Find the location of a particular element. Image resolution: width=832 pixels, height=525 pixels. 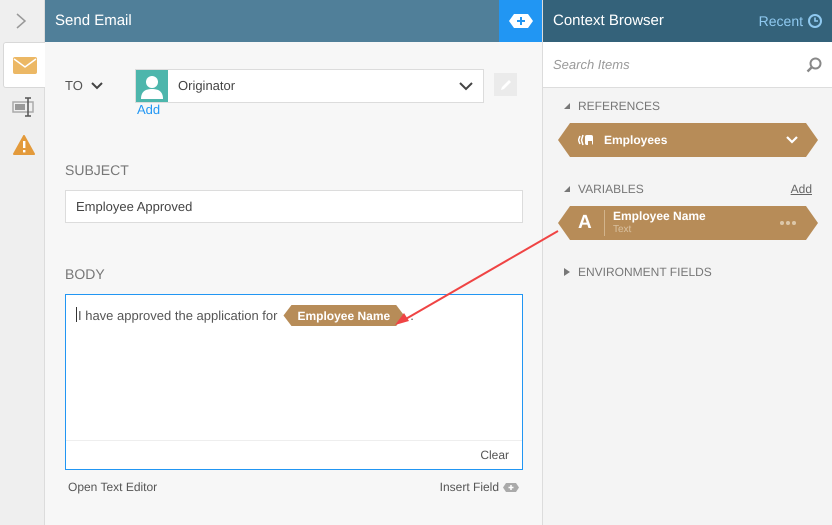

subject-label: SUBJECT is located at coordinates (97, 170).